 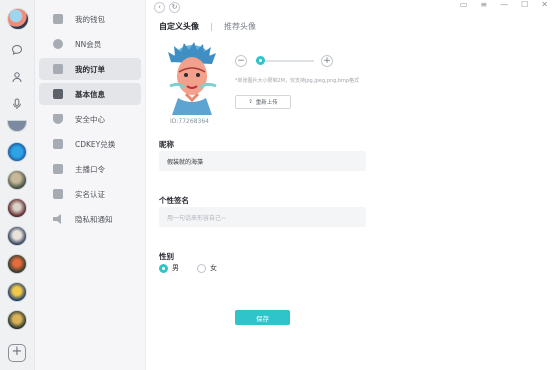 What do you see at coordinates (174, 200) in the screenshot?
I see `signature-label: 个性签名` at bounding box center [174, 200].